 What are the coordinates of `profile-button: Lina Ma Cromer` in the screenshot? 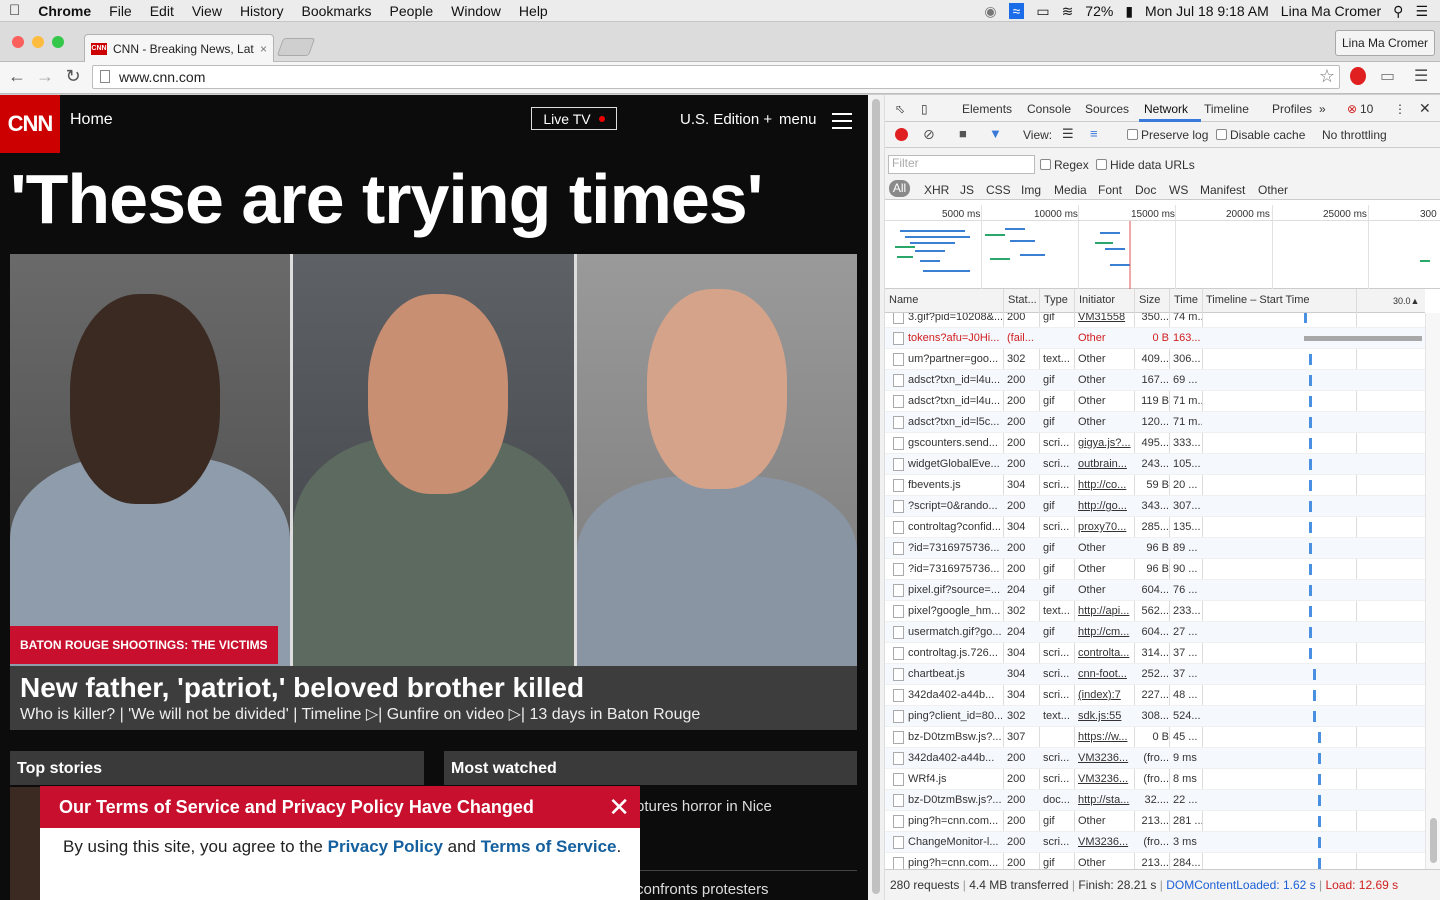 It's located at (1385, 43).